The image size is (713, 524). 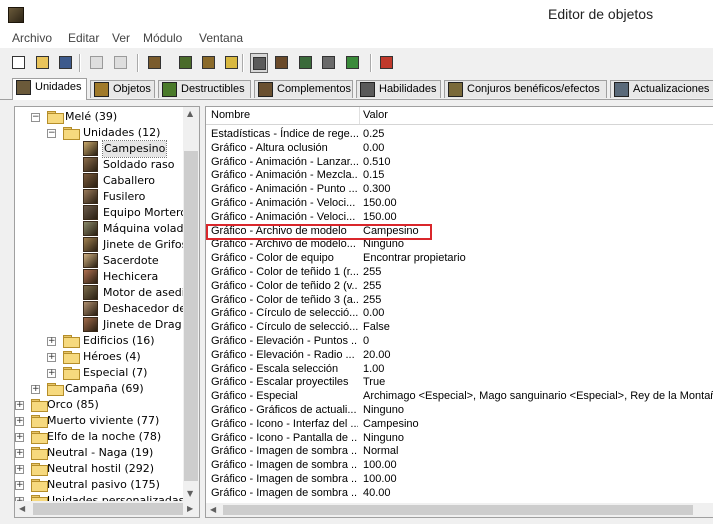 What do you see at coordinates (375, 115) in the screenshot?
I see `column-header-valor: Valor` at bounding box center [375, 115].